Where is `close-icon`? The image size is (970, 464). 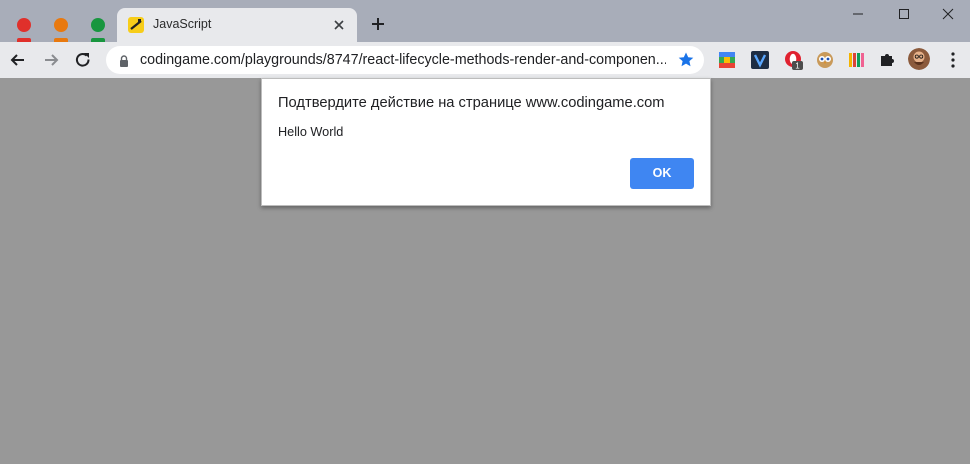 close-icon is located at coordinates (948, 14).